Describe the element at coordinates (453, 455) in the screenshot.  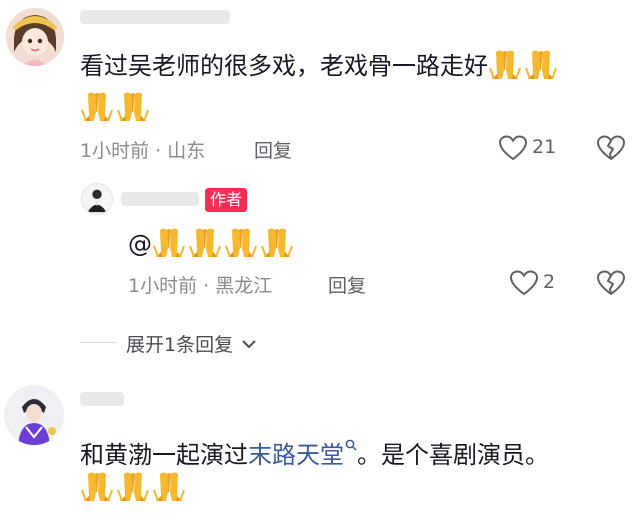
I see `comment-text-after: 。是个喜剧演员。` at that location.